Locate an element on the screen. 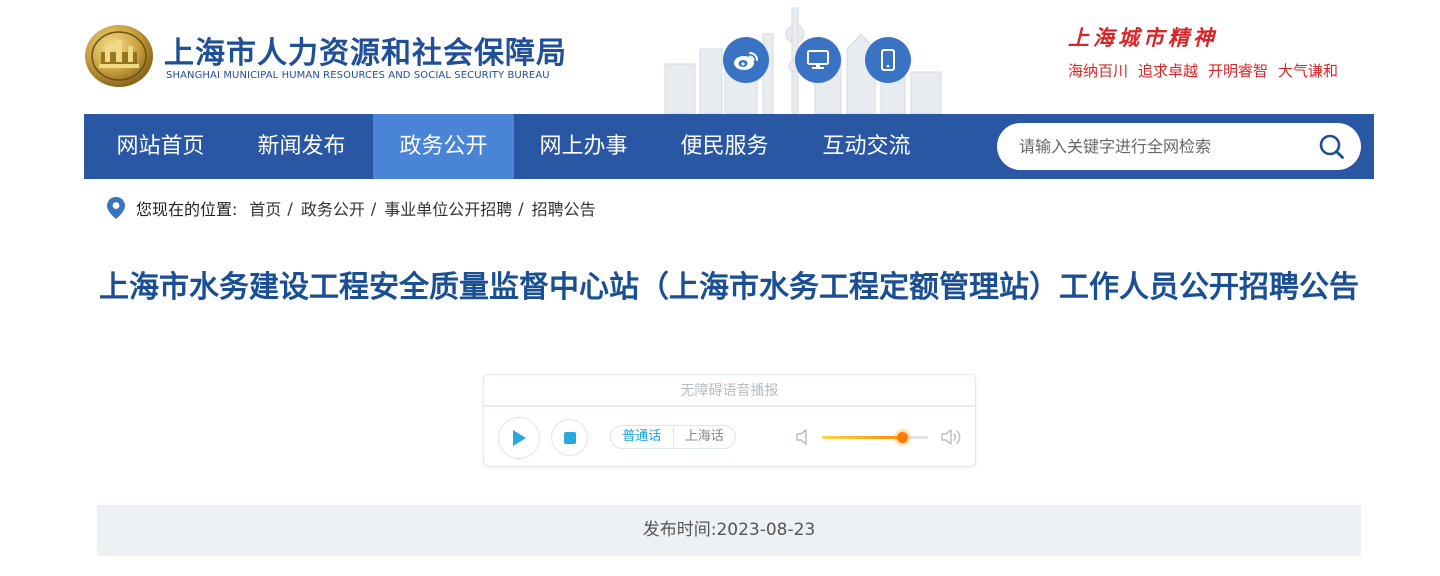  voice-player-title: 无障碍语音播报 is located at coordinates (729, 391).